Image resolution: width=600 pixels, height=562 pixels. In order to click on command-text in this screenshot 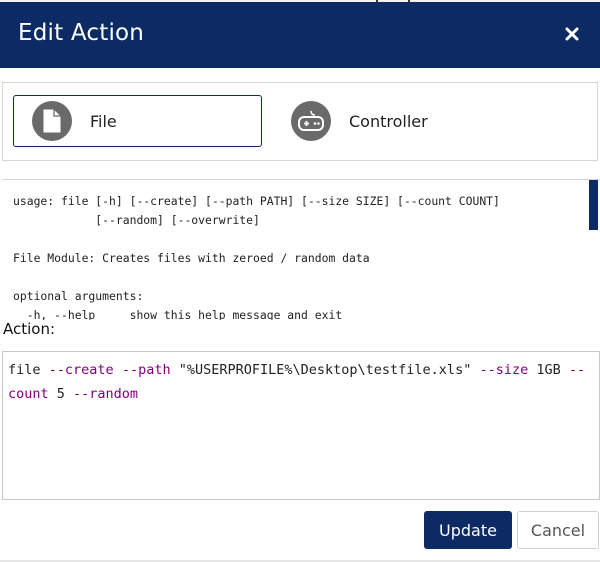, I will do `click(118, 370)`.